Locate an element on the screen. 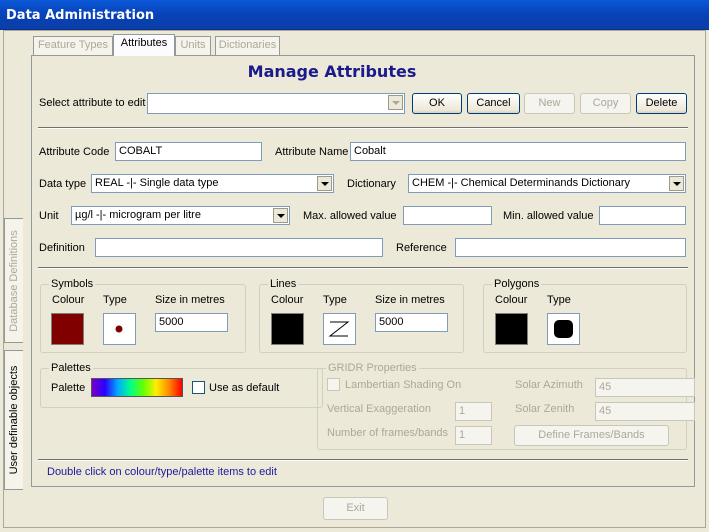 The width and height of the screenshot is (709, 532). palettes-legend: Palettes is located at coordinates (71, 368).